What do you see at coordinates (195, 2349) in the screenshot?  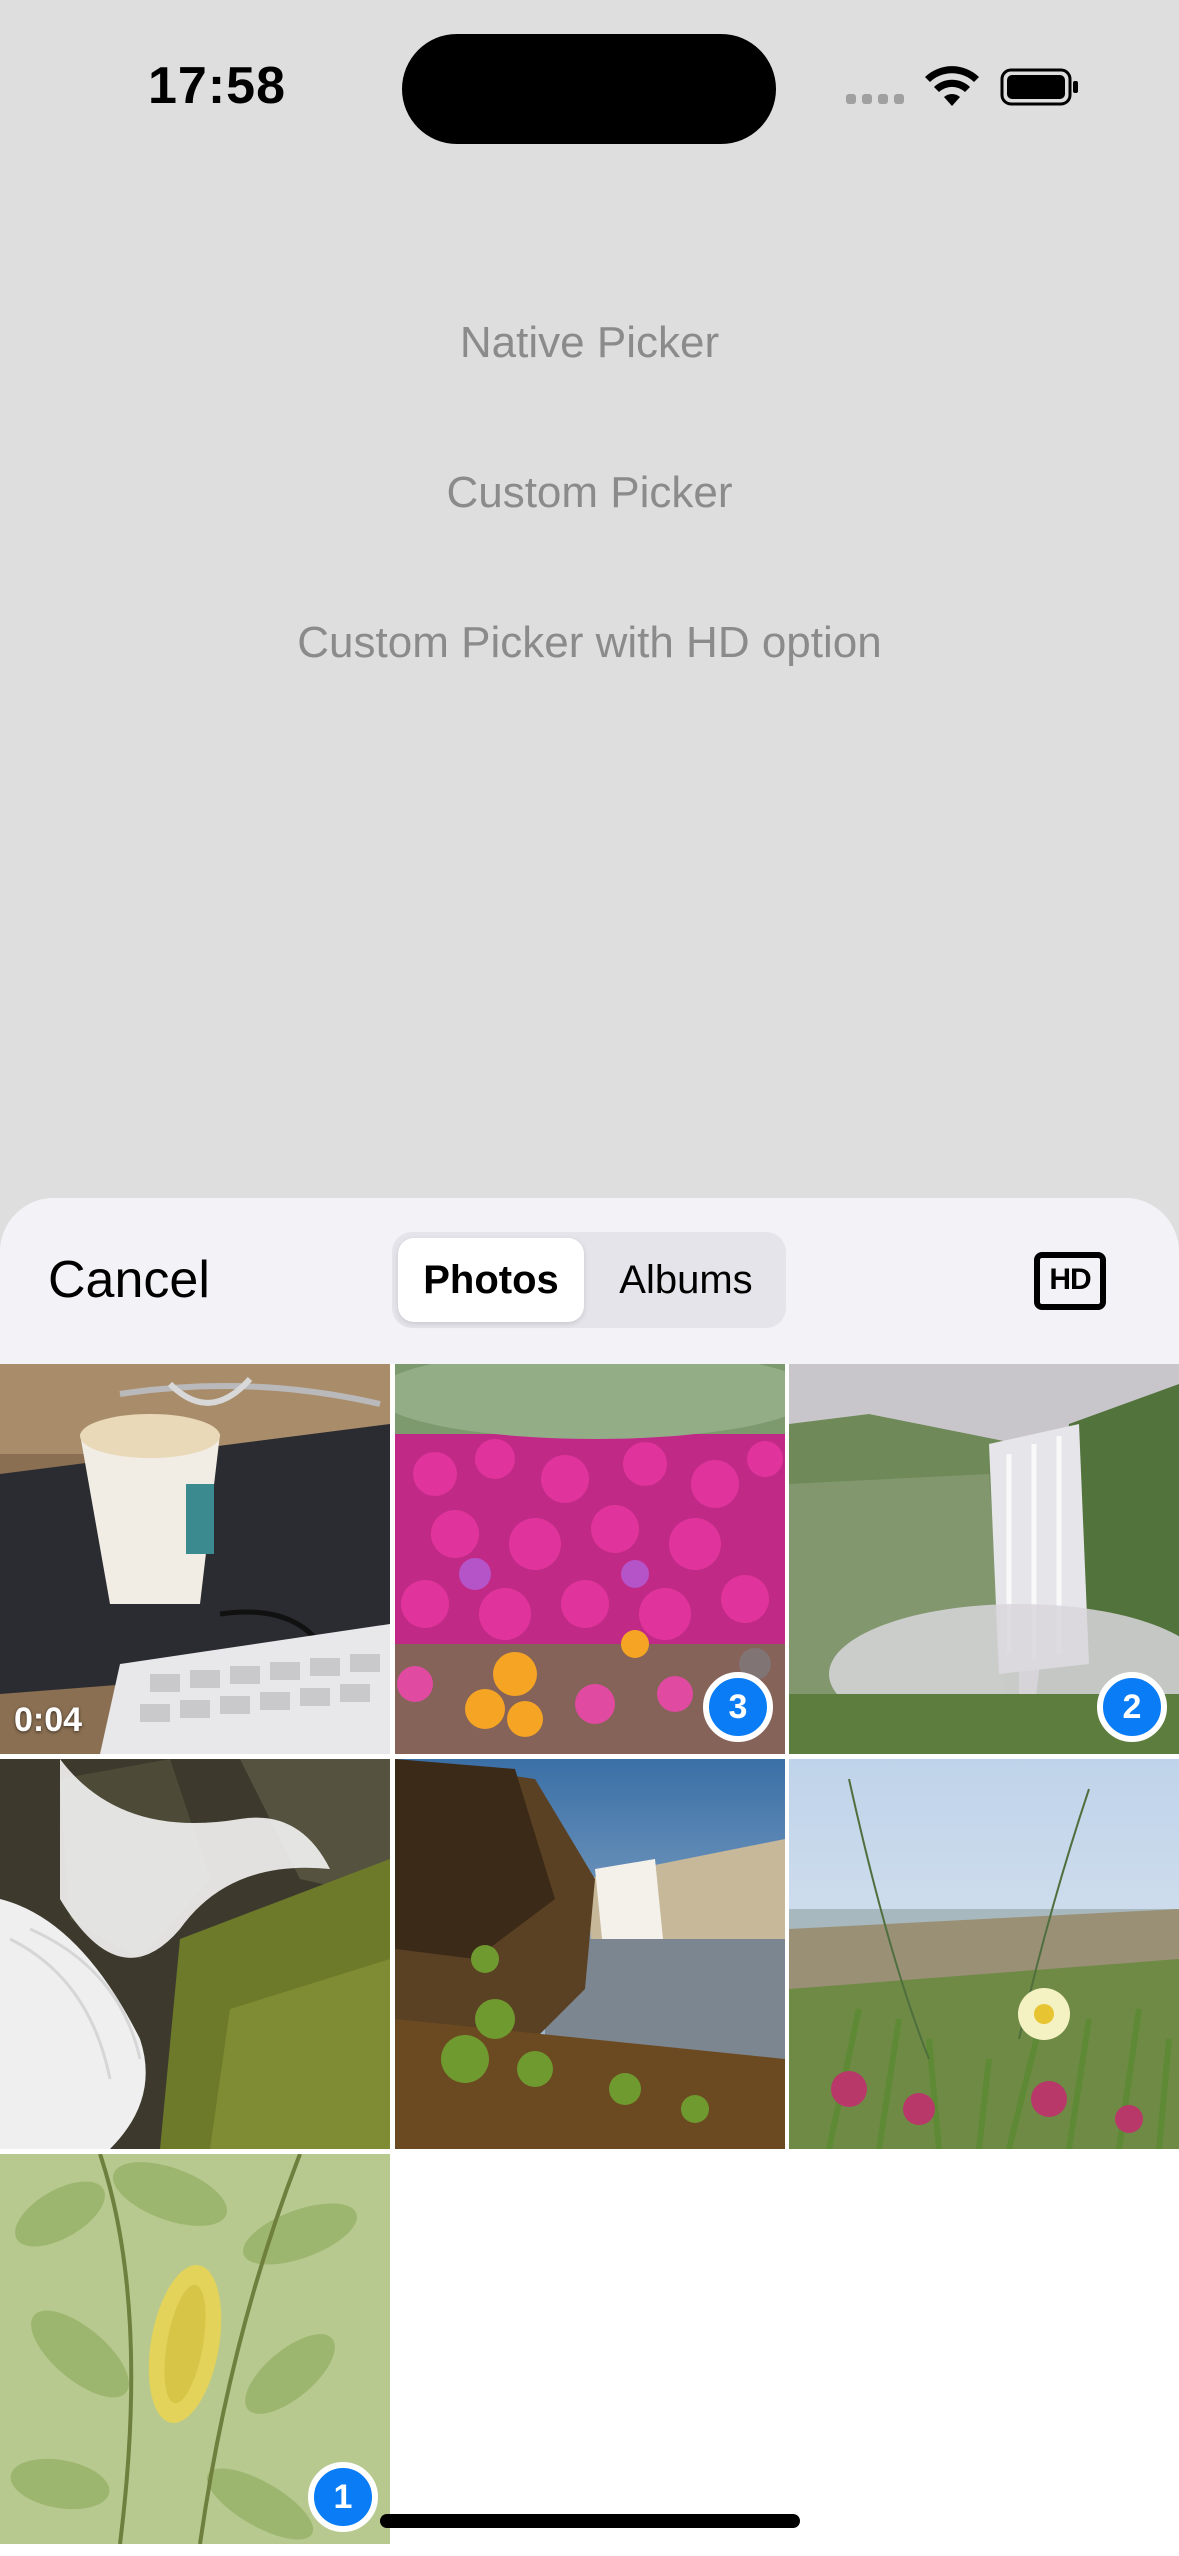 I see `photo-tile-green-leaves: 1` at bounding box center [195, 2349].